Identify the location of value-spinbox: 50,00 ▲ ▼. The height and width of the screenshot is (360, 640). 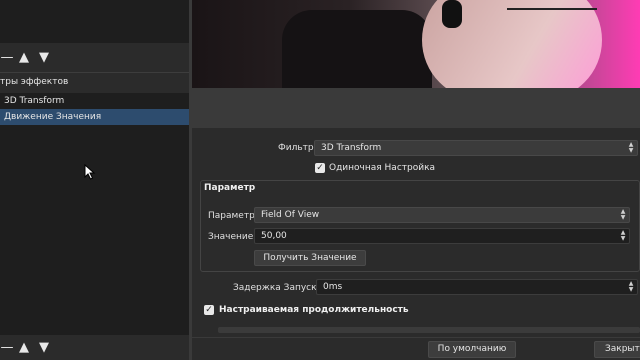
(442, 236).